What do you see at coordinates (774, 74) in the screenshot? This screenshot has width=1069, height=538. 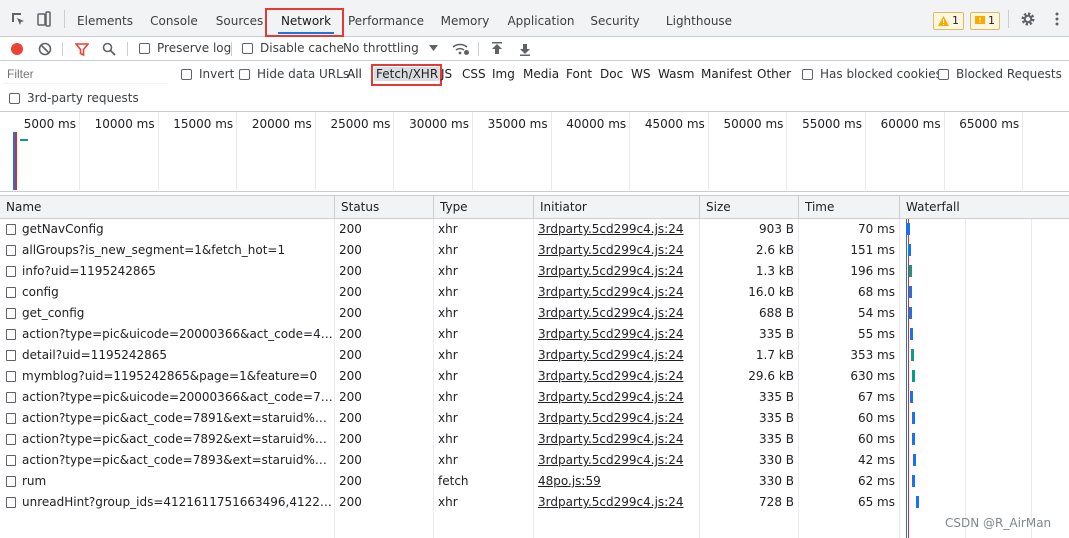 I see `type-filter-other: Other` at bounding box center [774, 74].